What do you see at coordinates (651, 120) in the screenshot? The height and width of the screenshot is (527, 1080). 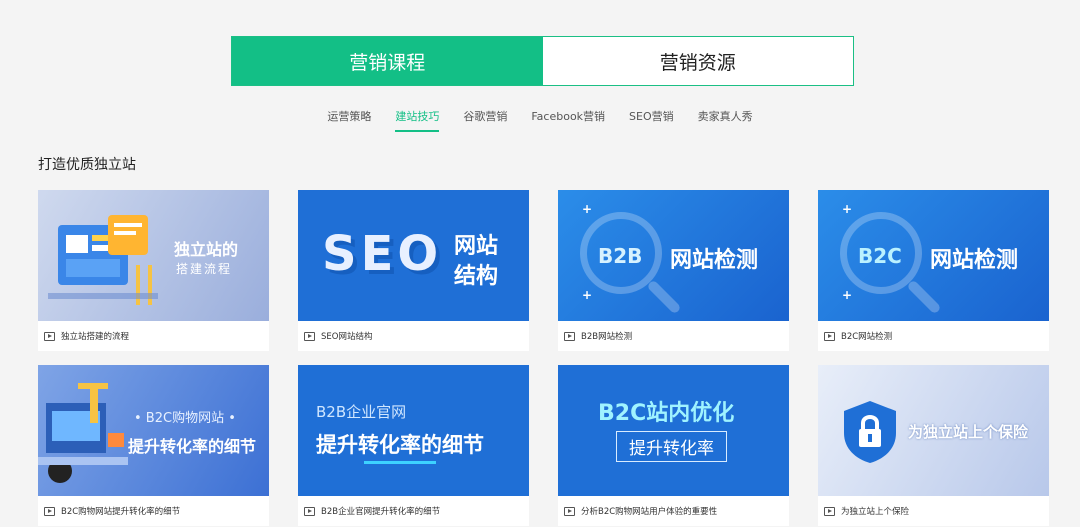 I see `subnav-item-seo: SEO营销` at bounding box center [651, 120].